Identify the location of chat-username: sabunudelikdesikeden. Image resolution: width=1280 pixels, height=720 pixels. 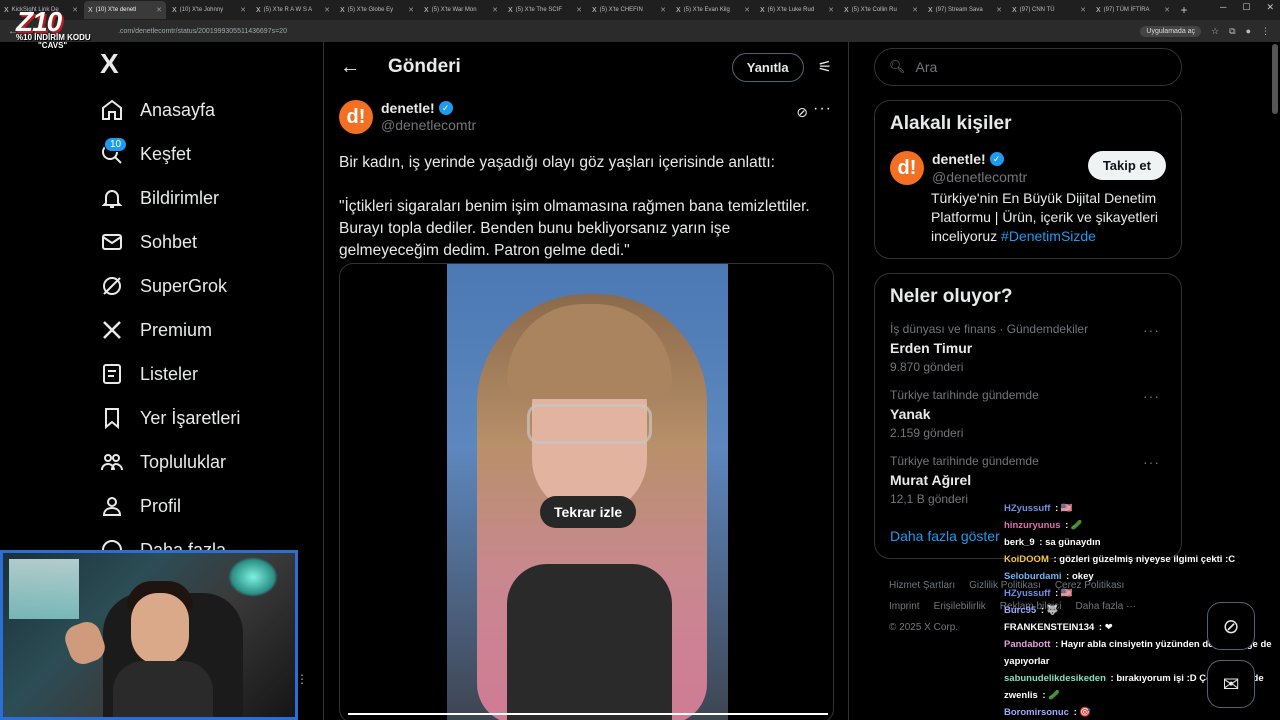
(1055, 678).